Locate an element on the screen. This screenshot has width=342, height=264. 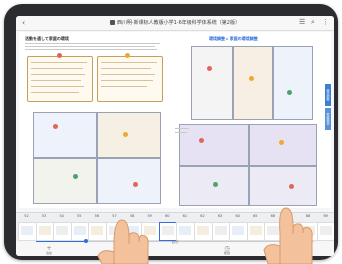
side-tab: 環境調整 is located at coordinates (328, 95).